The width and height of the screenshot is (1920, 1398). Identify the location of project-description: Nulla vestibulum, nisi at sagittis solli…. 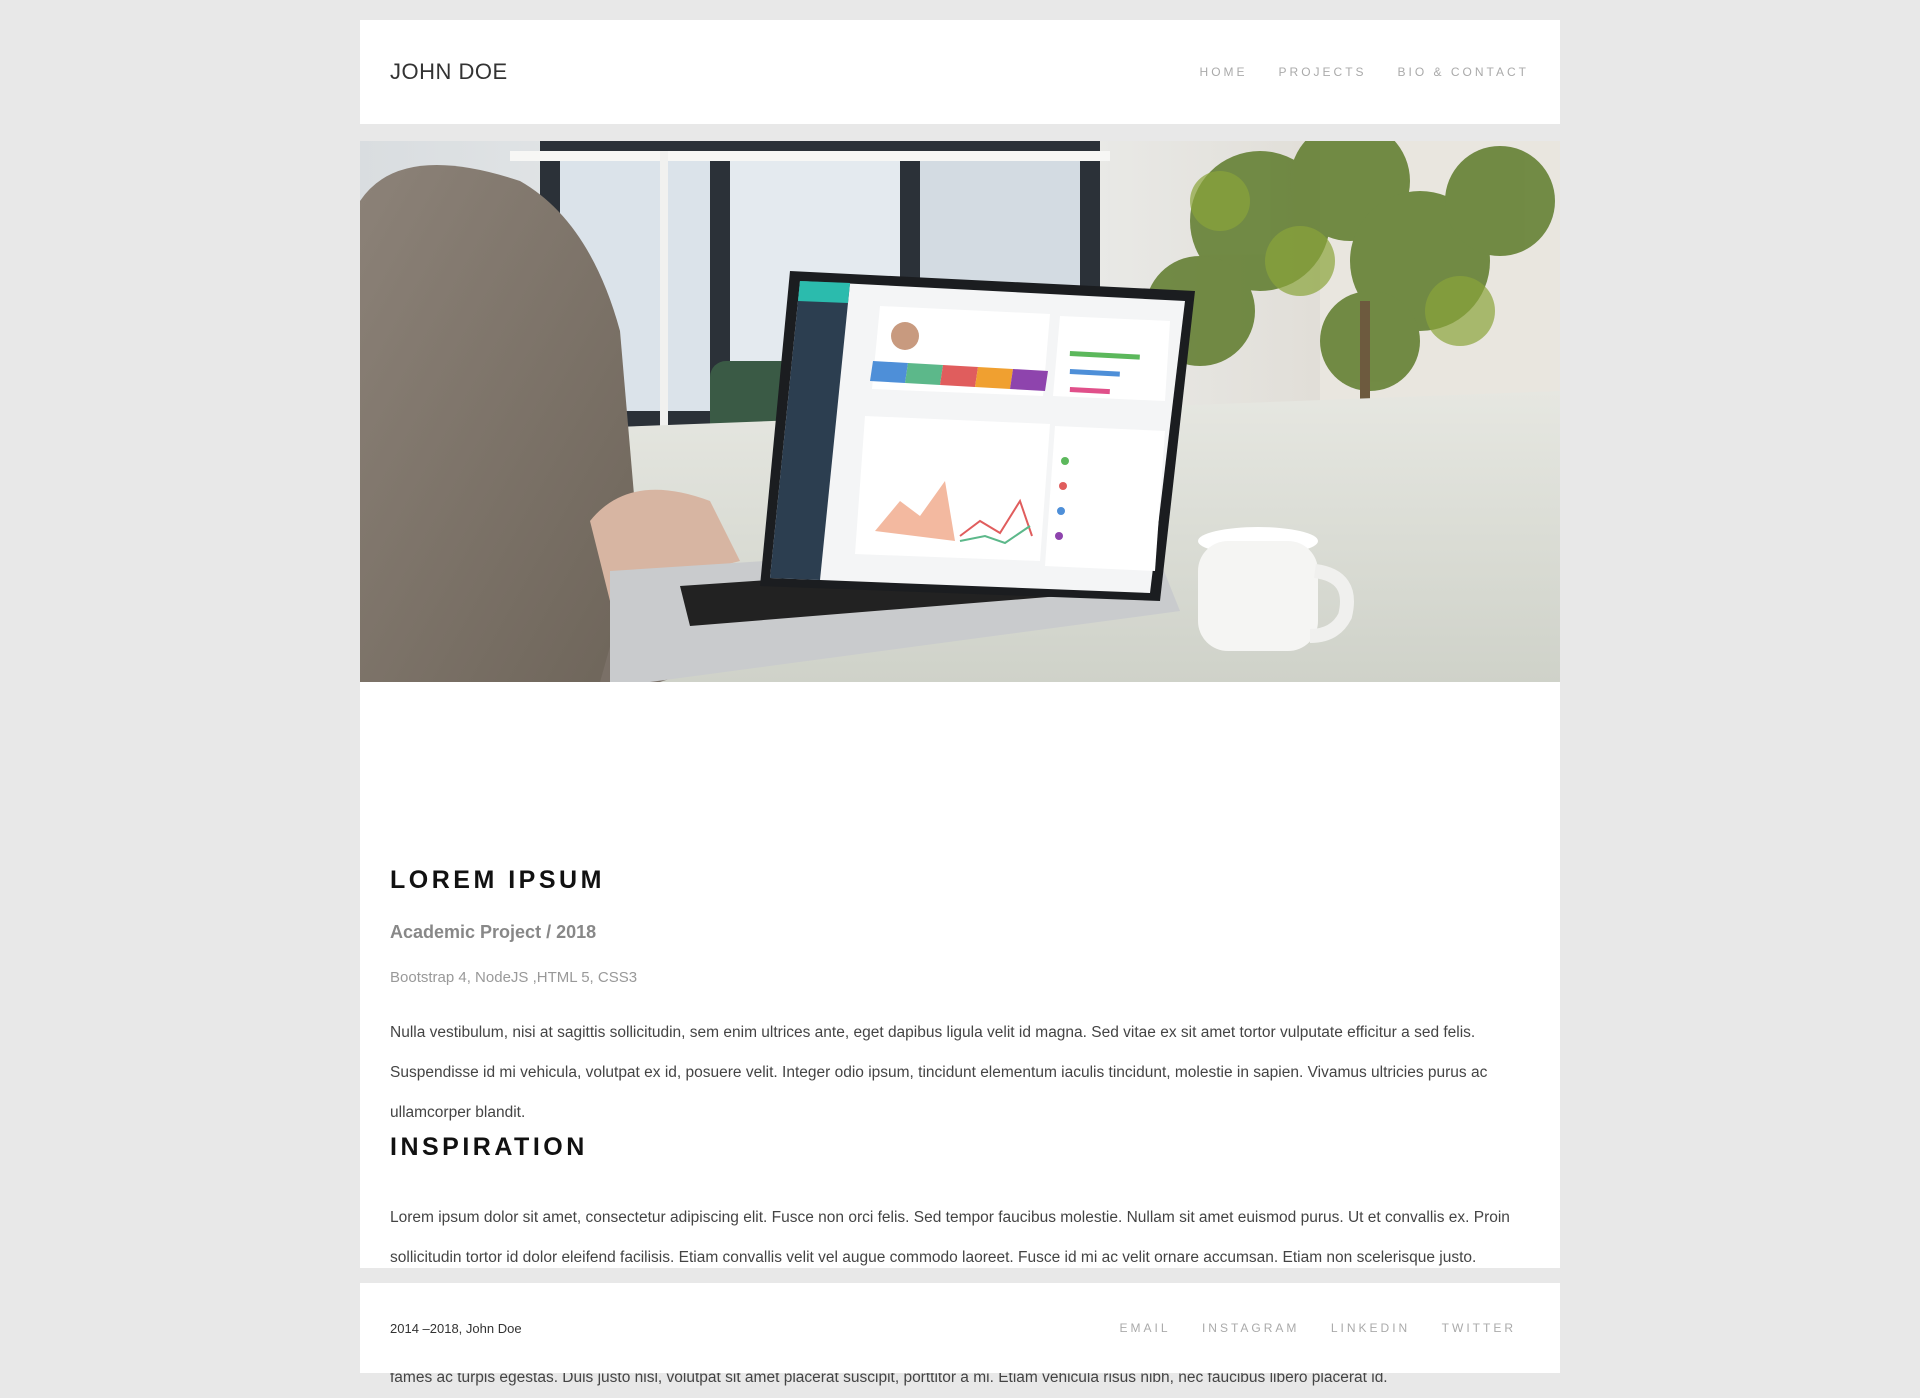
(939, 1072).